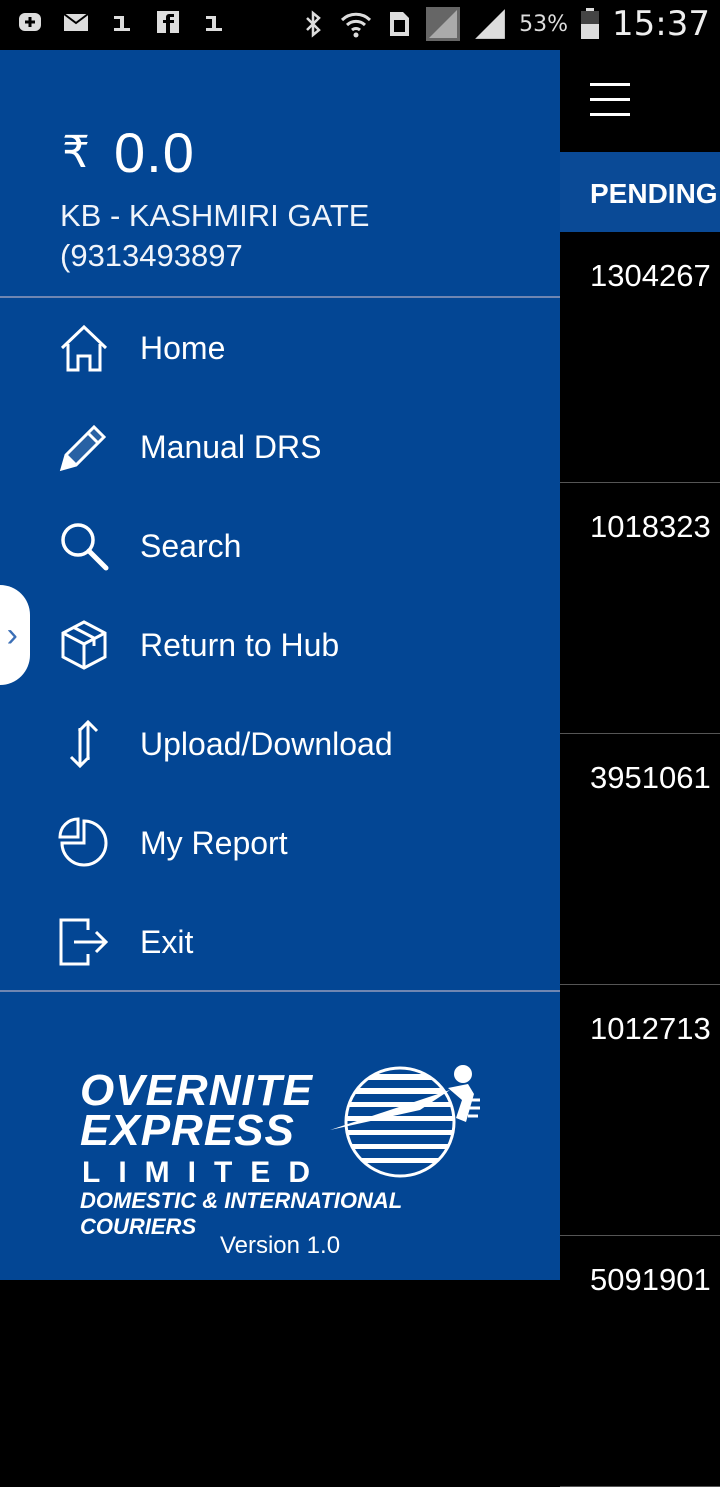  I want to click on clock: 15:37, so click(661, 24).